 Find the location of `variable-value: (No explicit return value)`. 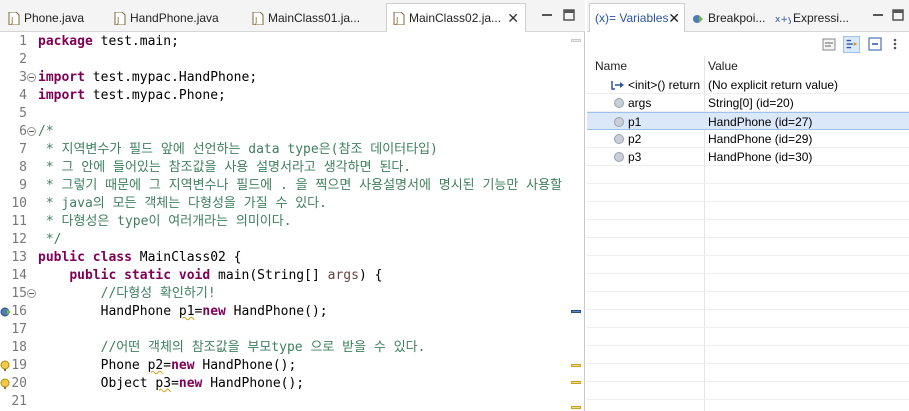

variable-value: (No explicit return value) is located at coordinates (773, 85).